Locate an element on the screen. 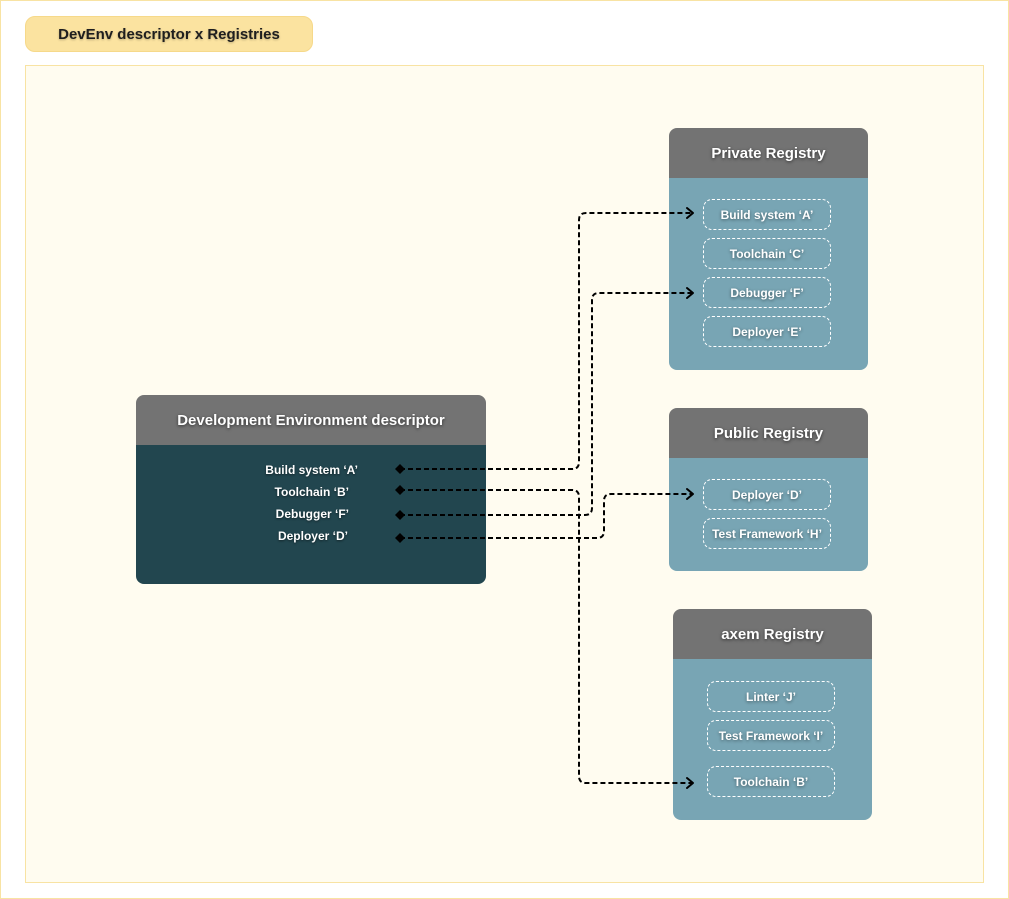  private-registry-item-debugger: Debugger ‘F’ is located at coordinates (767, 292).